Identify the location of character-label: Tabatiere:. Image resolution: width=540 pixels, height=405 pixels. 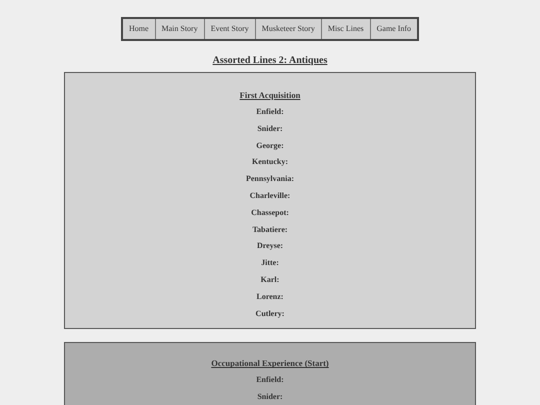
(270, 230).